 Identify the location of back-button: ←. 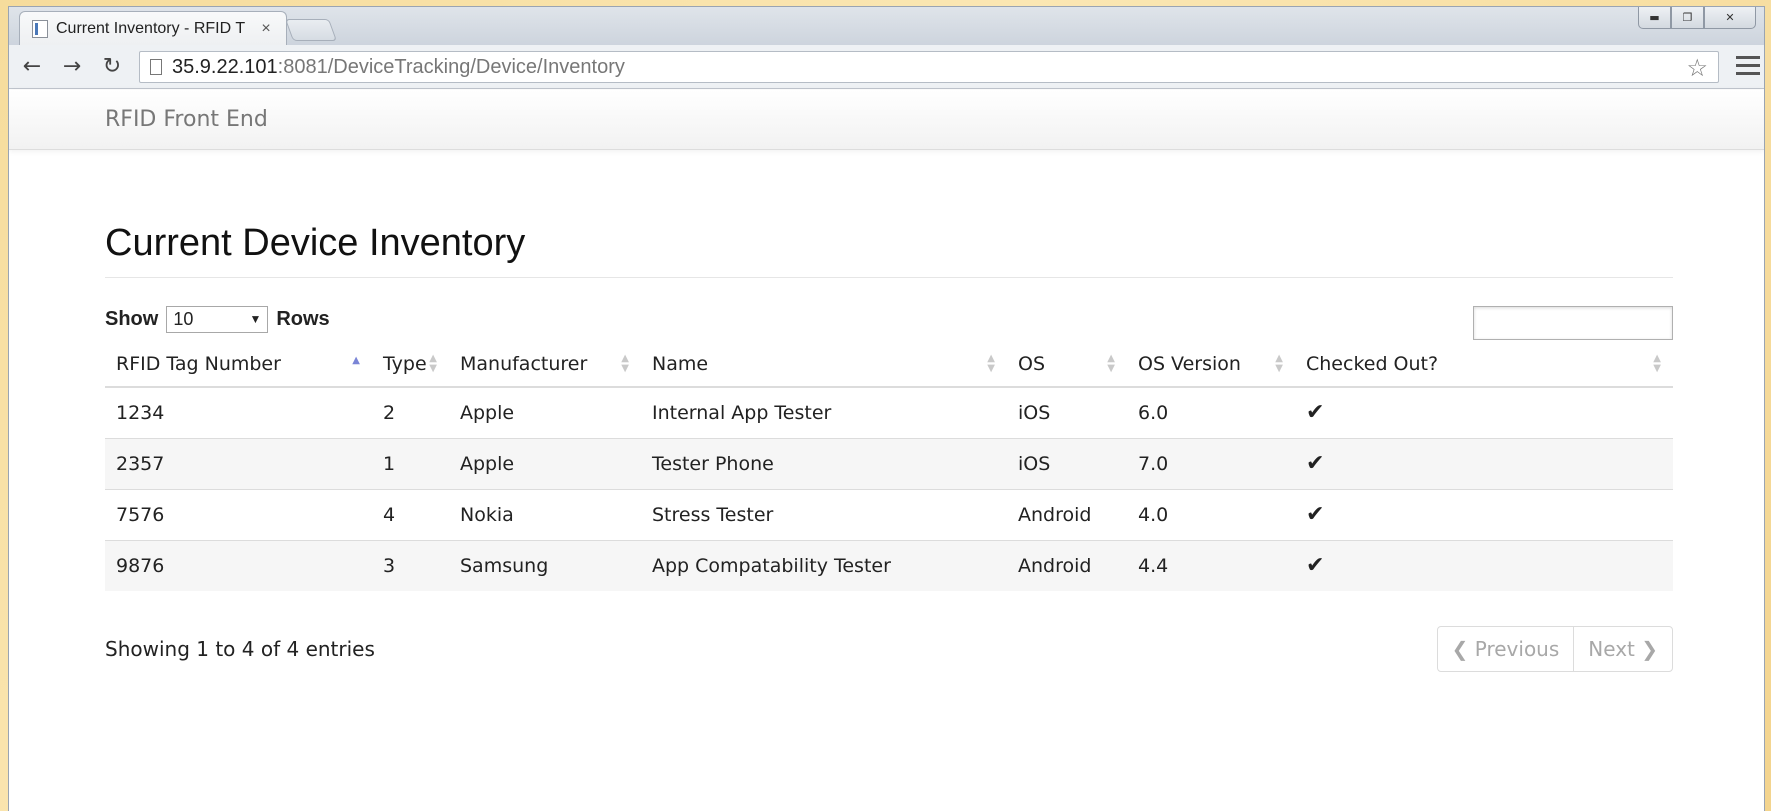
(32, 66).